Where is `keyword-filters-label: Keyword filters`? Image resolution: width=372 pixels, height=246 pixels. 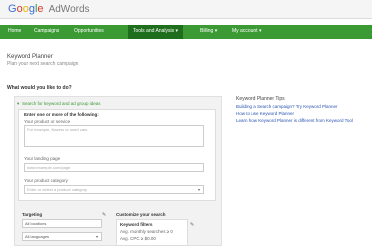
keyword-filters-label: Keyword filters is located at coordinates (136, 224).